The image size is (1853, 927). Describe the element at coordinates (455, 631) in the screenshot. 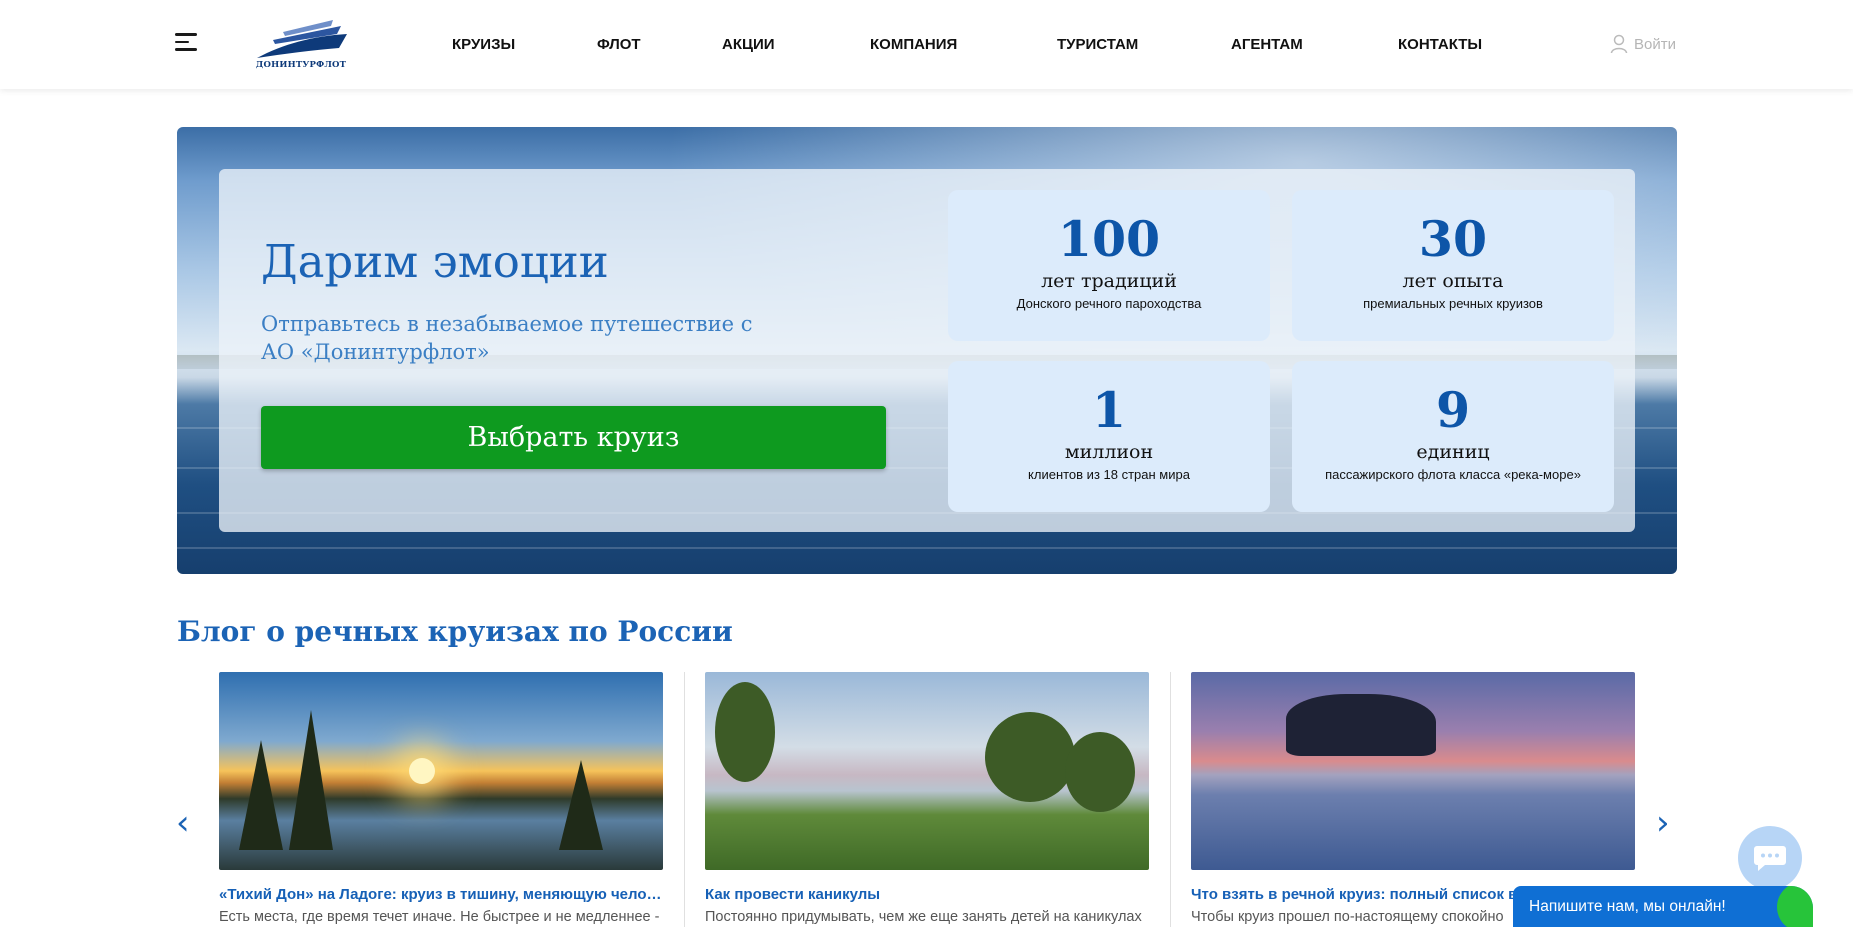

I see `blog-section-title: Блог о речных круизах по России` at that location.